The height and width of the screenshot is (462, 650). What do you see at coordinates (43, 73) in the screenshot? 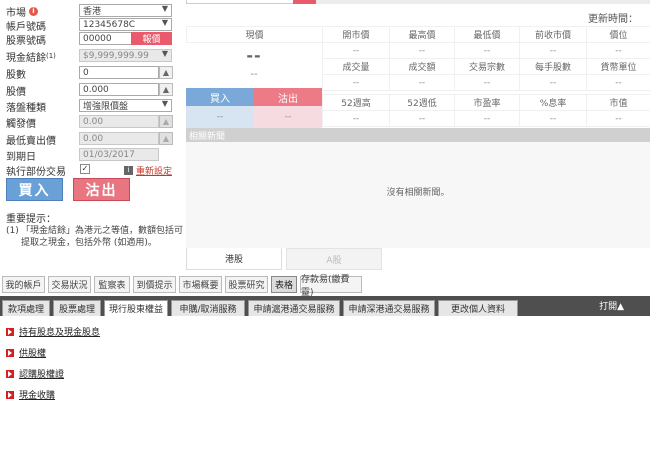
I see `quantity-row: 股數` at bounding box center [43, 73].